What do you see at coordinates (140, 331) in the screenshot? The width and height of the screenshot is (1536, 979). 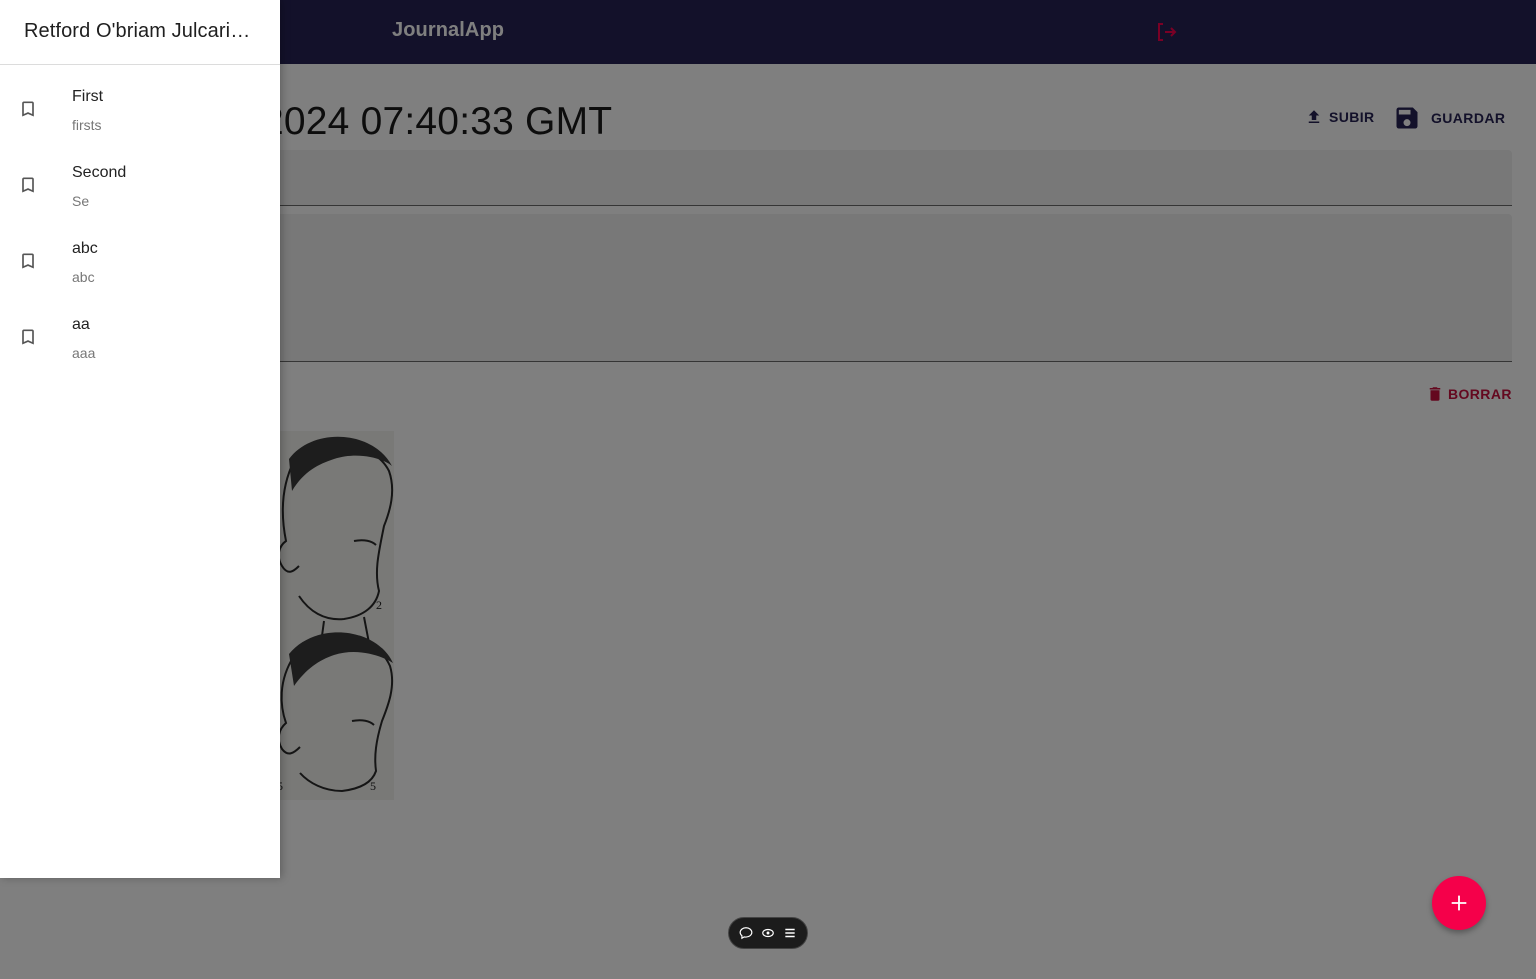 I see `sidebar-entry-aa: aa aaa` at bounding box center [140, 331].